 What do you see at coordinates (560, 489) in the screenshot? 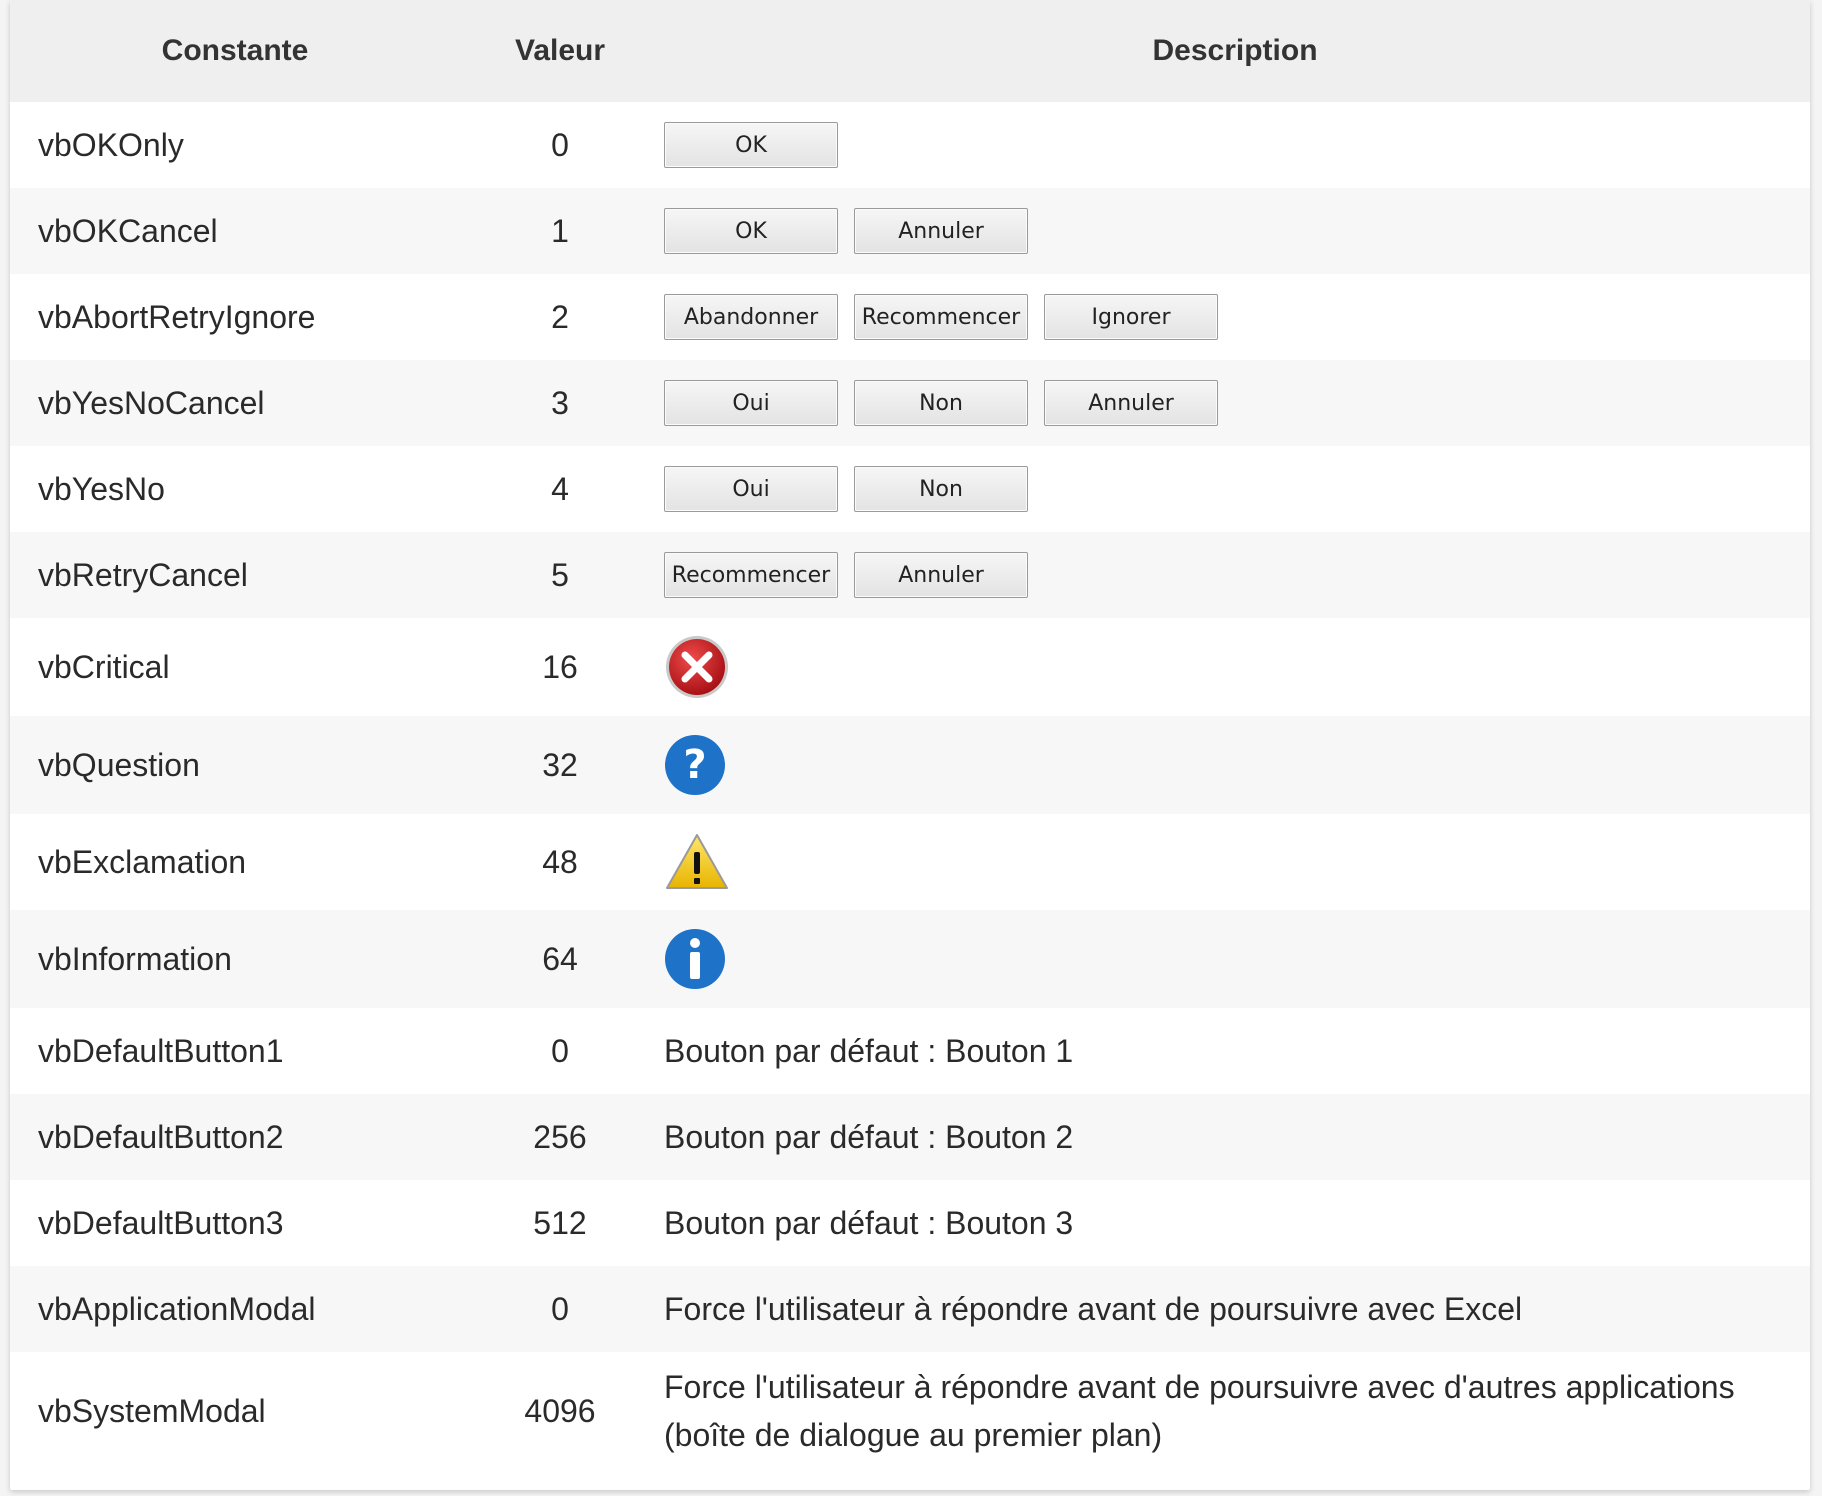
I see `value-cell: 4` at bounding box center [560, 489].